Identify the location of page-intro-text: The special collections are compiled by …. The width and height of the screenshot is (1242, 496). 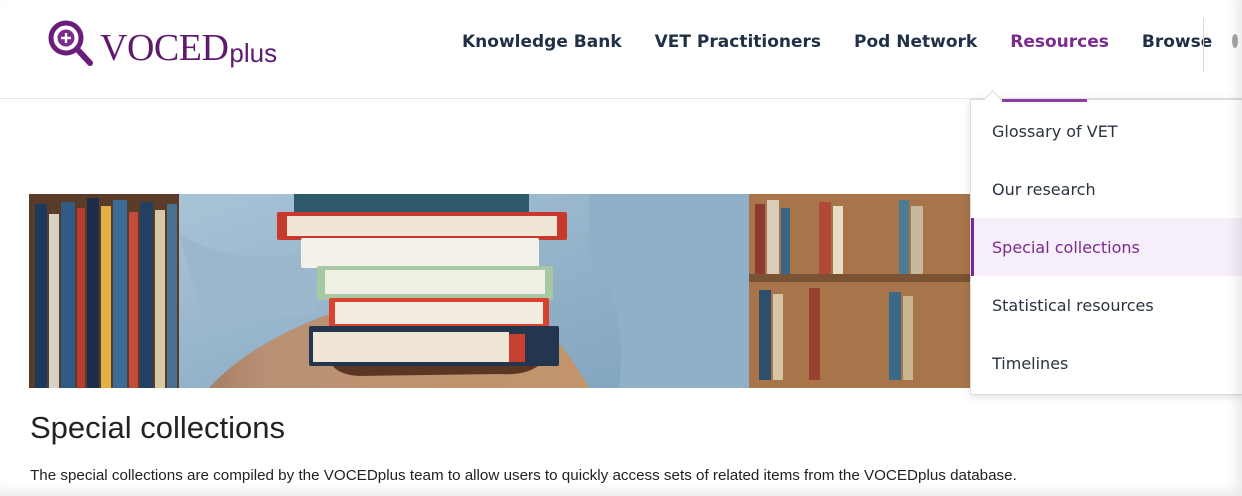
(523, 475).